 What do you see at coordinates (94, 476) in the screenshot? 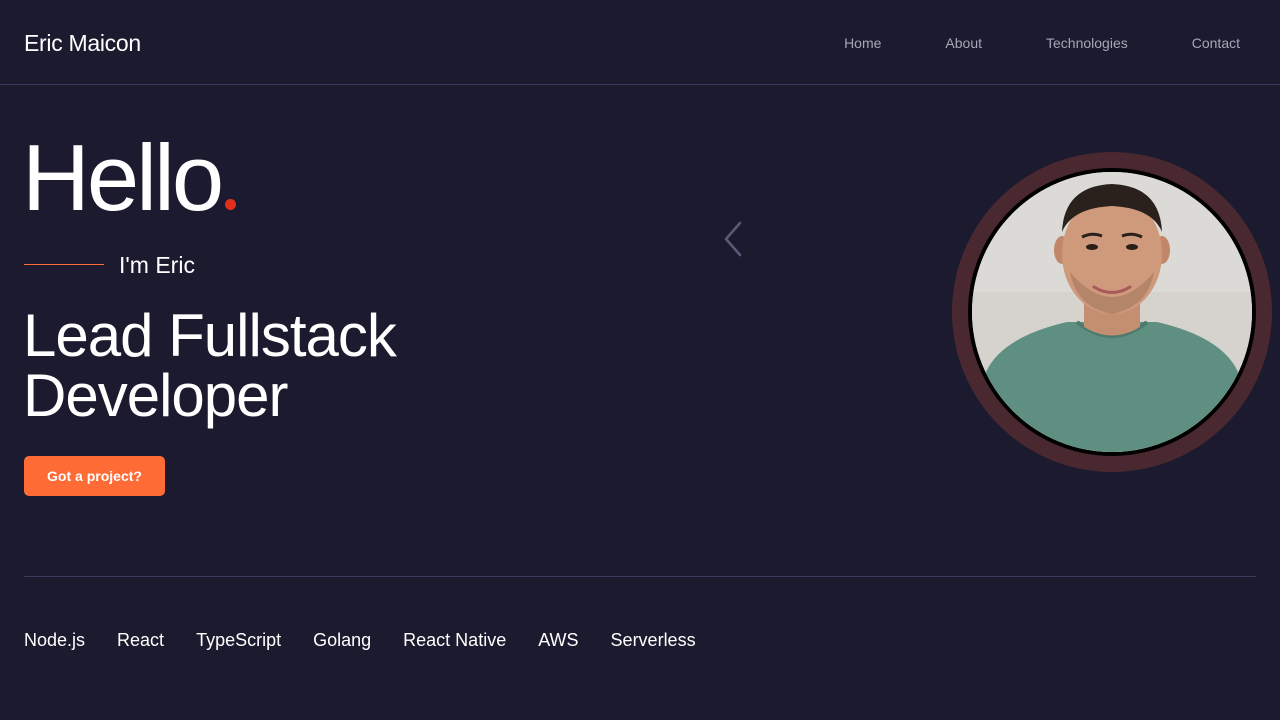
I see `got-a-project-button: Got a project?` at bounding box center [94, 476].